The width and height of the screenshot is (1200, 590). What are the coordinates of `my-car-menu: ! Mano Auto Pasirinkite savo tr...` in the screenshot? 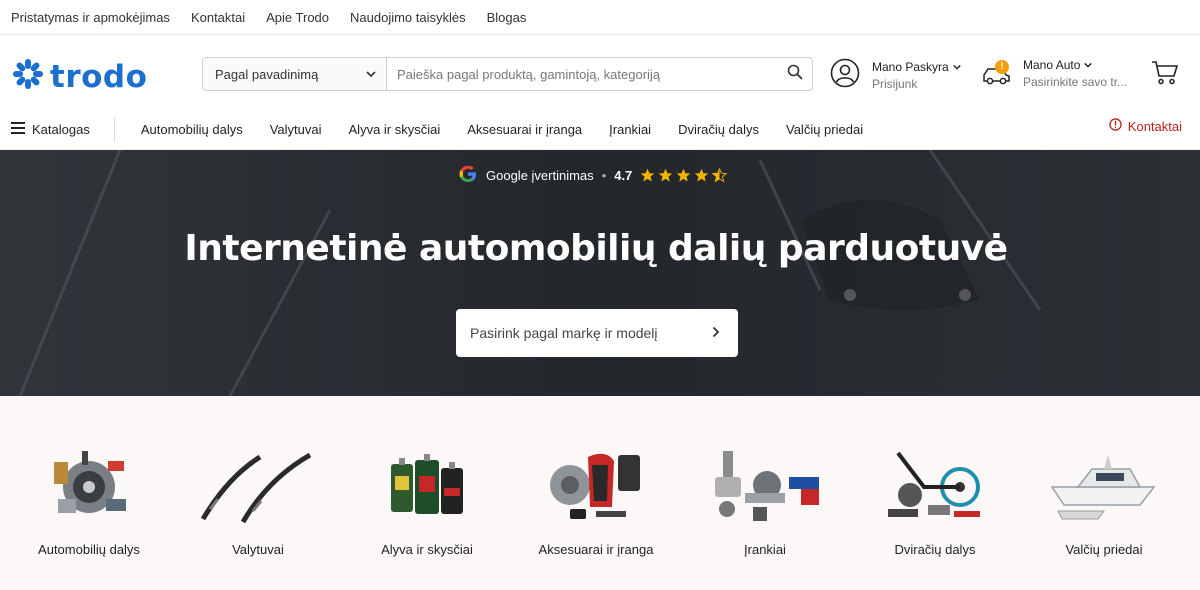 It's located at (1054, 73).